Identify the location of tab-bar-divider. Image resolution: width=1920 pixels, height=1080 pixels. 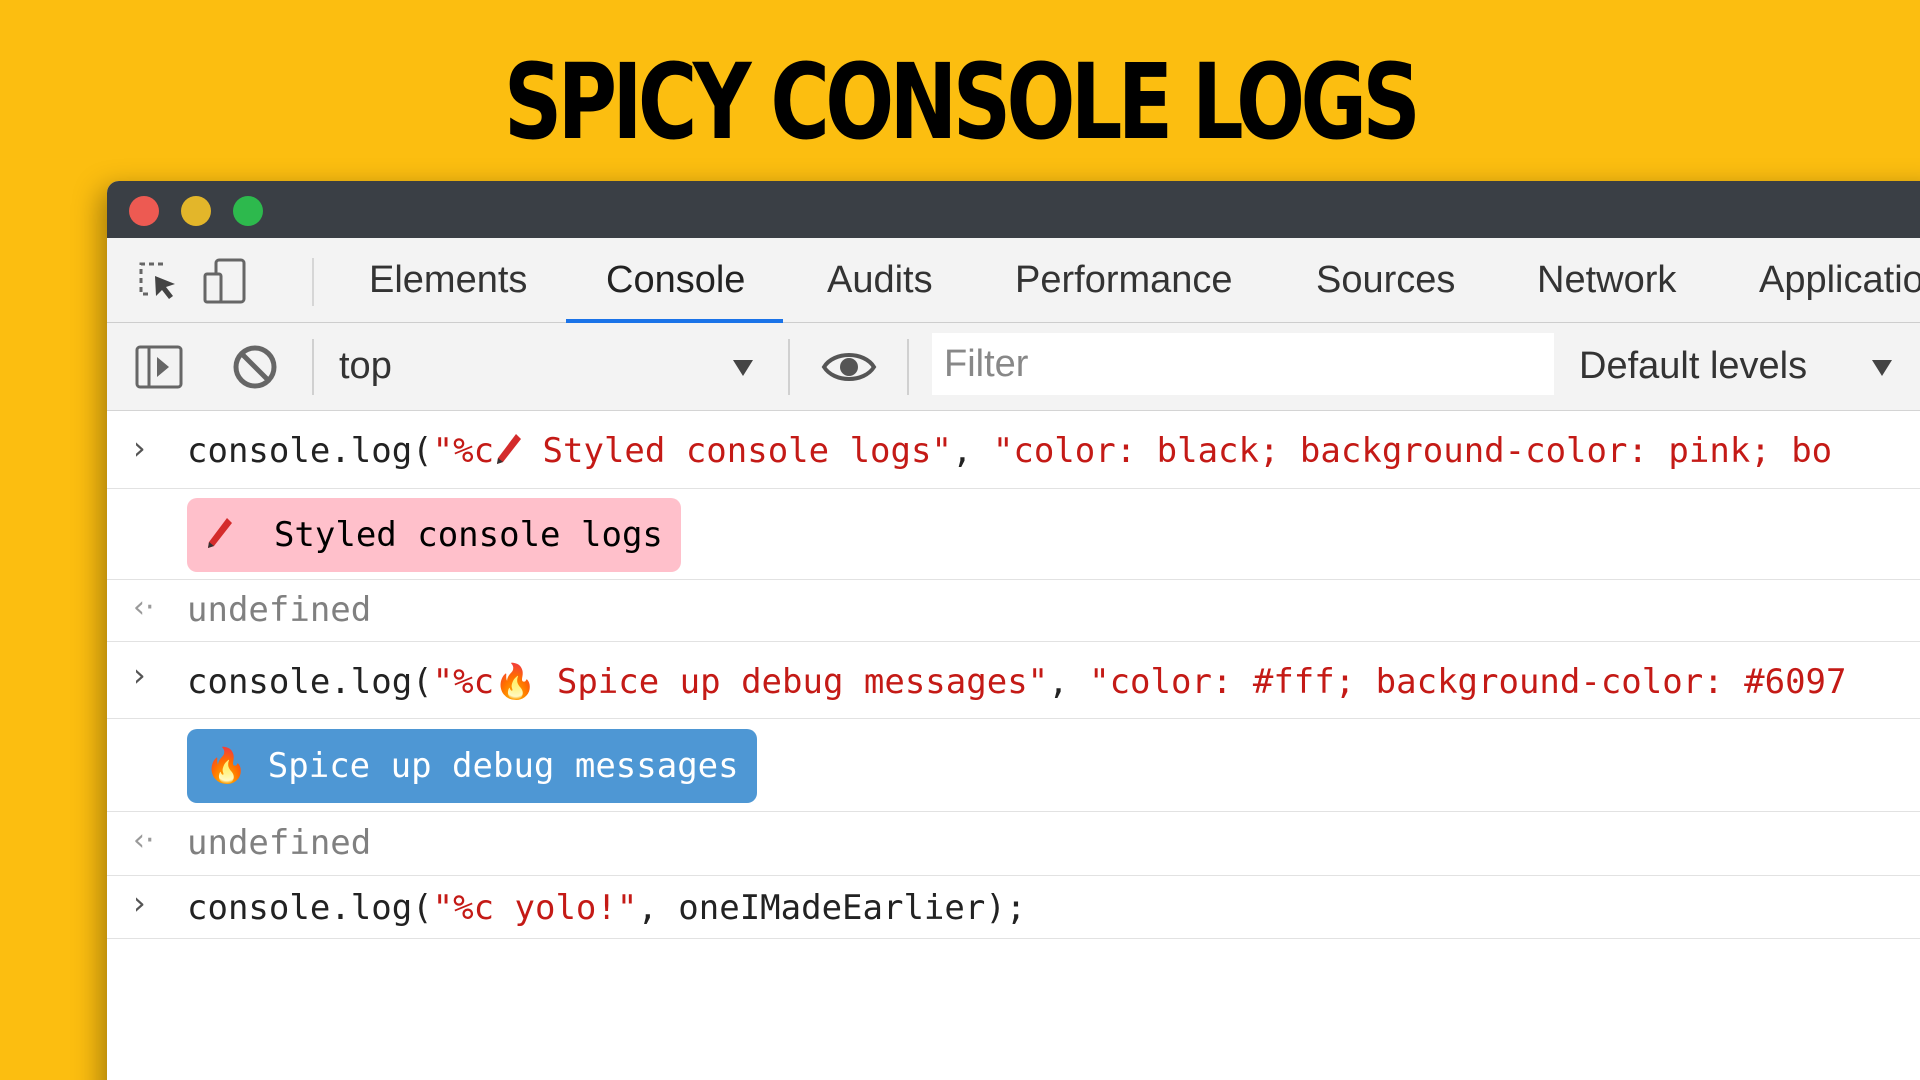
(313, 282).